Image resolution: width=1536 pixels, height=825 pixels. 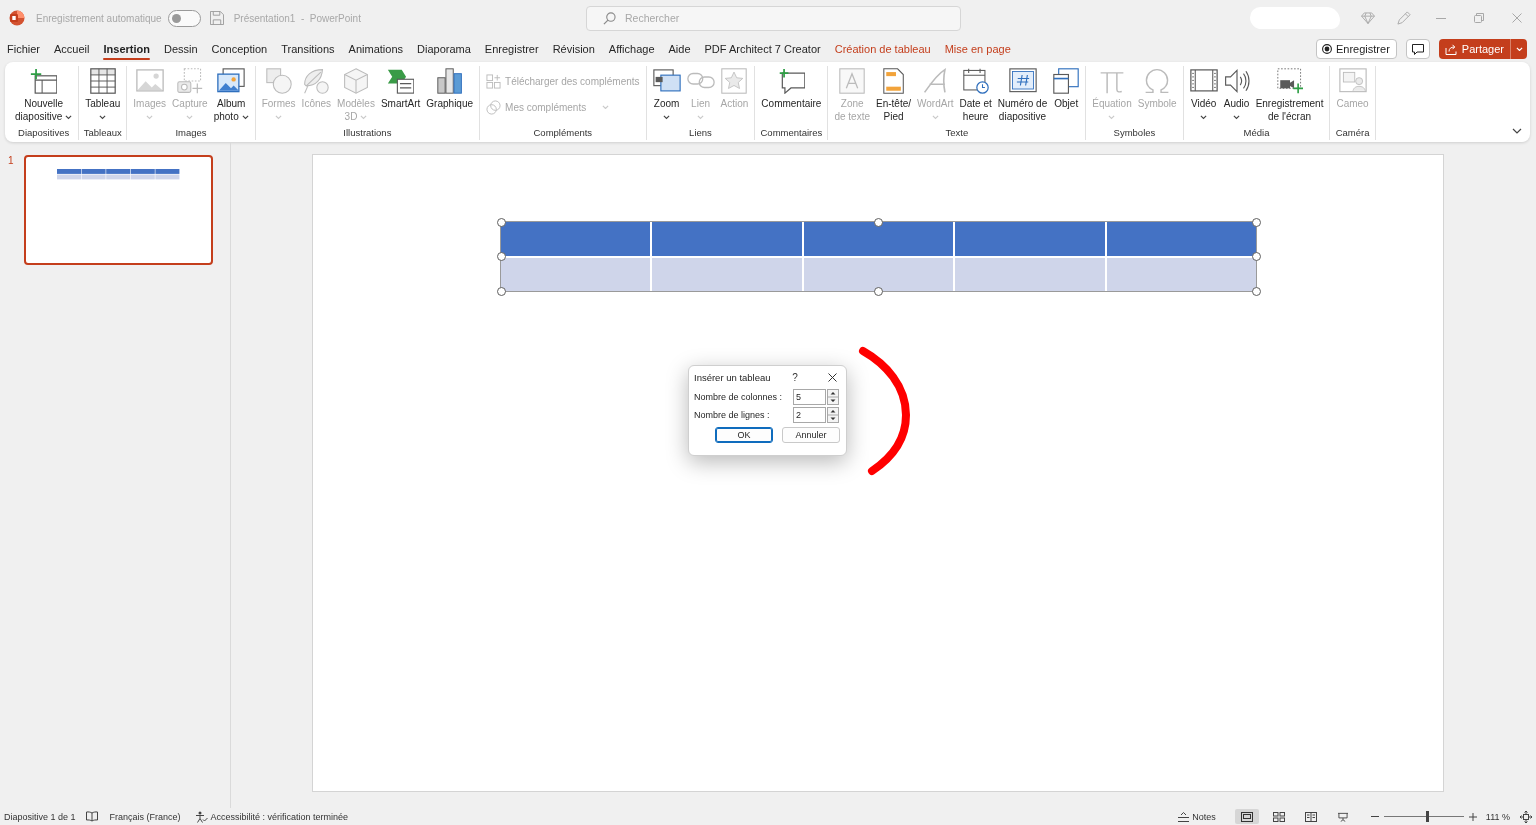 I want to click on menu-tab: Création de tableau, so click(x=882, y=49).